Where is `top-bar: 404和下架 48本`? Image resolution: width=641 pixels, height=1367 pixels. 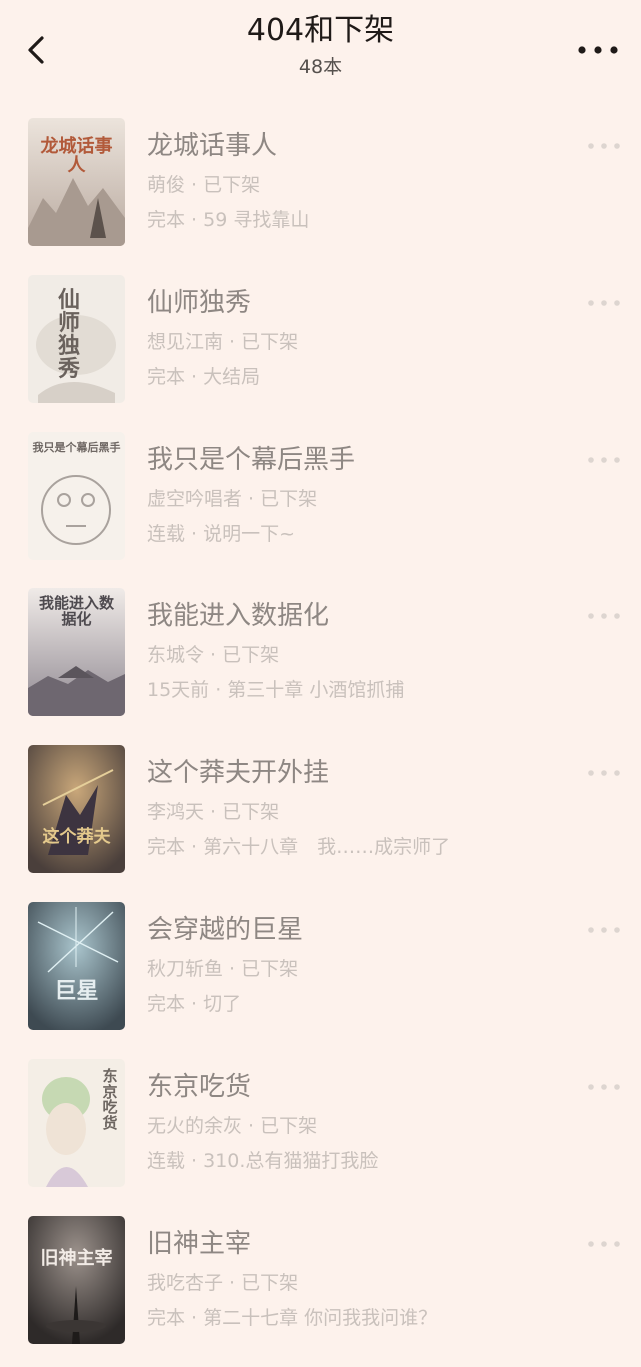
top-bar: 404和下架 48本 is located at coordinates (320, 48).